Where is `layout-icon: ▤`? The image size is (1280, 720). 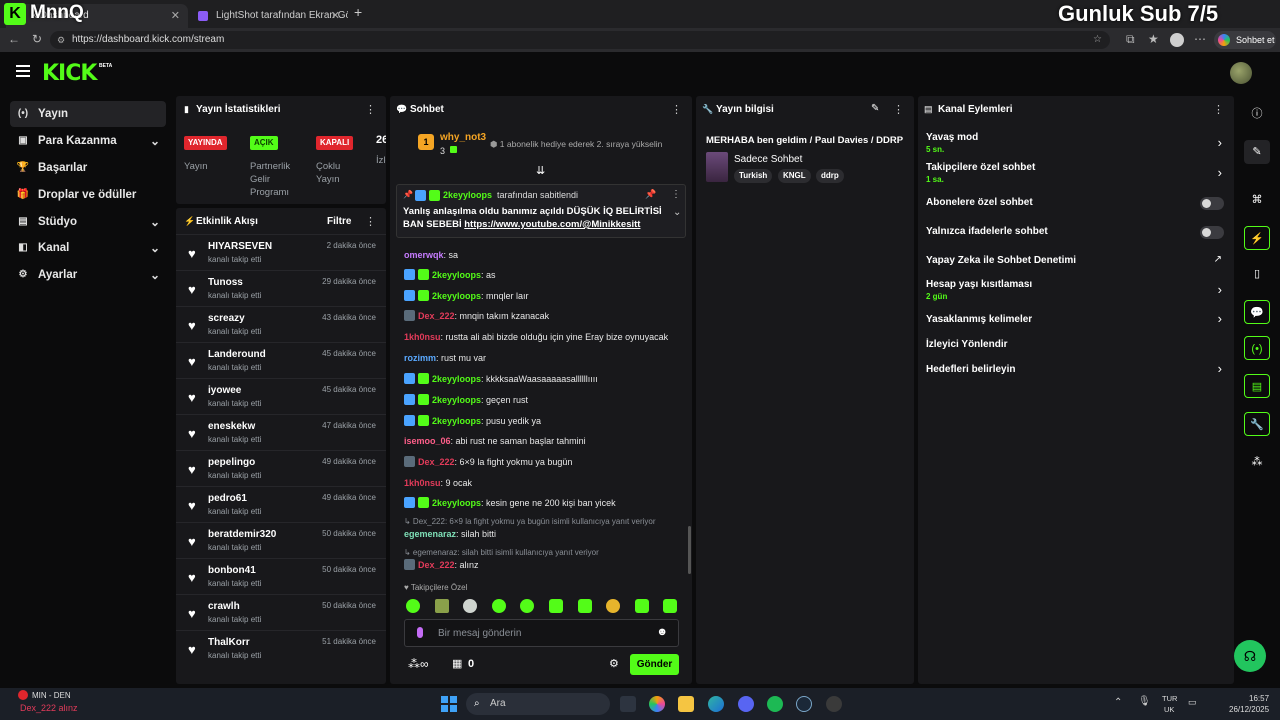
layout-icon: ▤ is located at coordinates (1257, 386).